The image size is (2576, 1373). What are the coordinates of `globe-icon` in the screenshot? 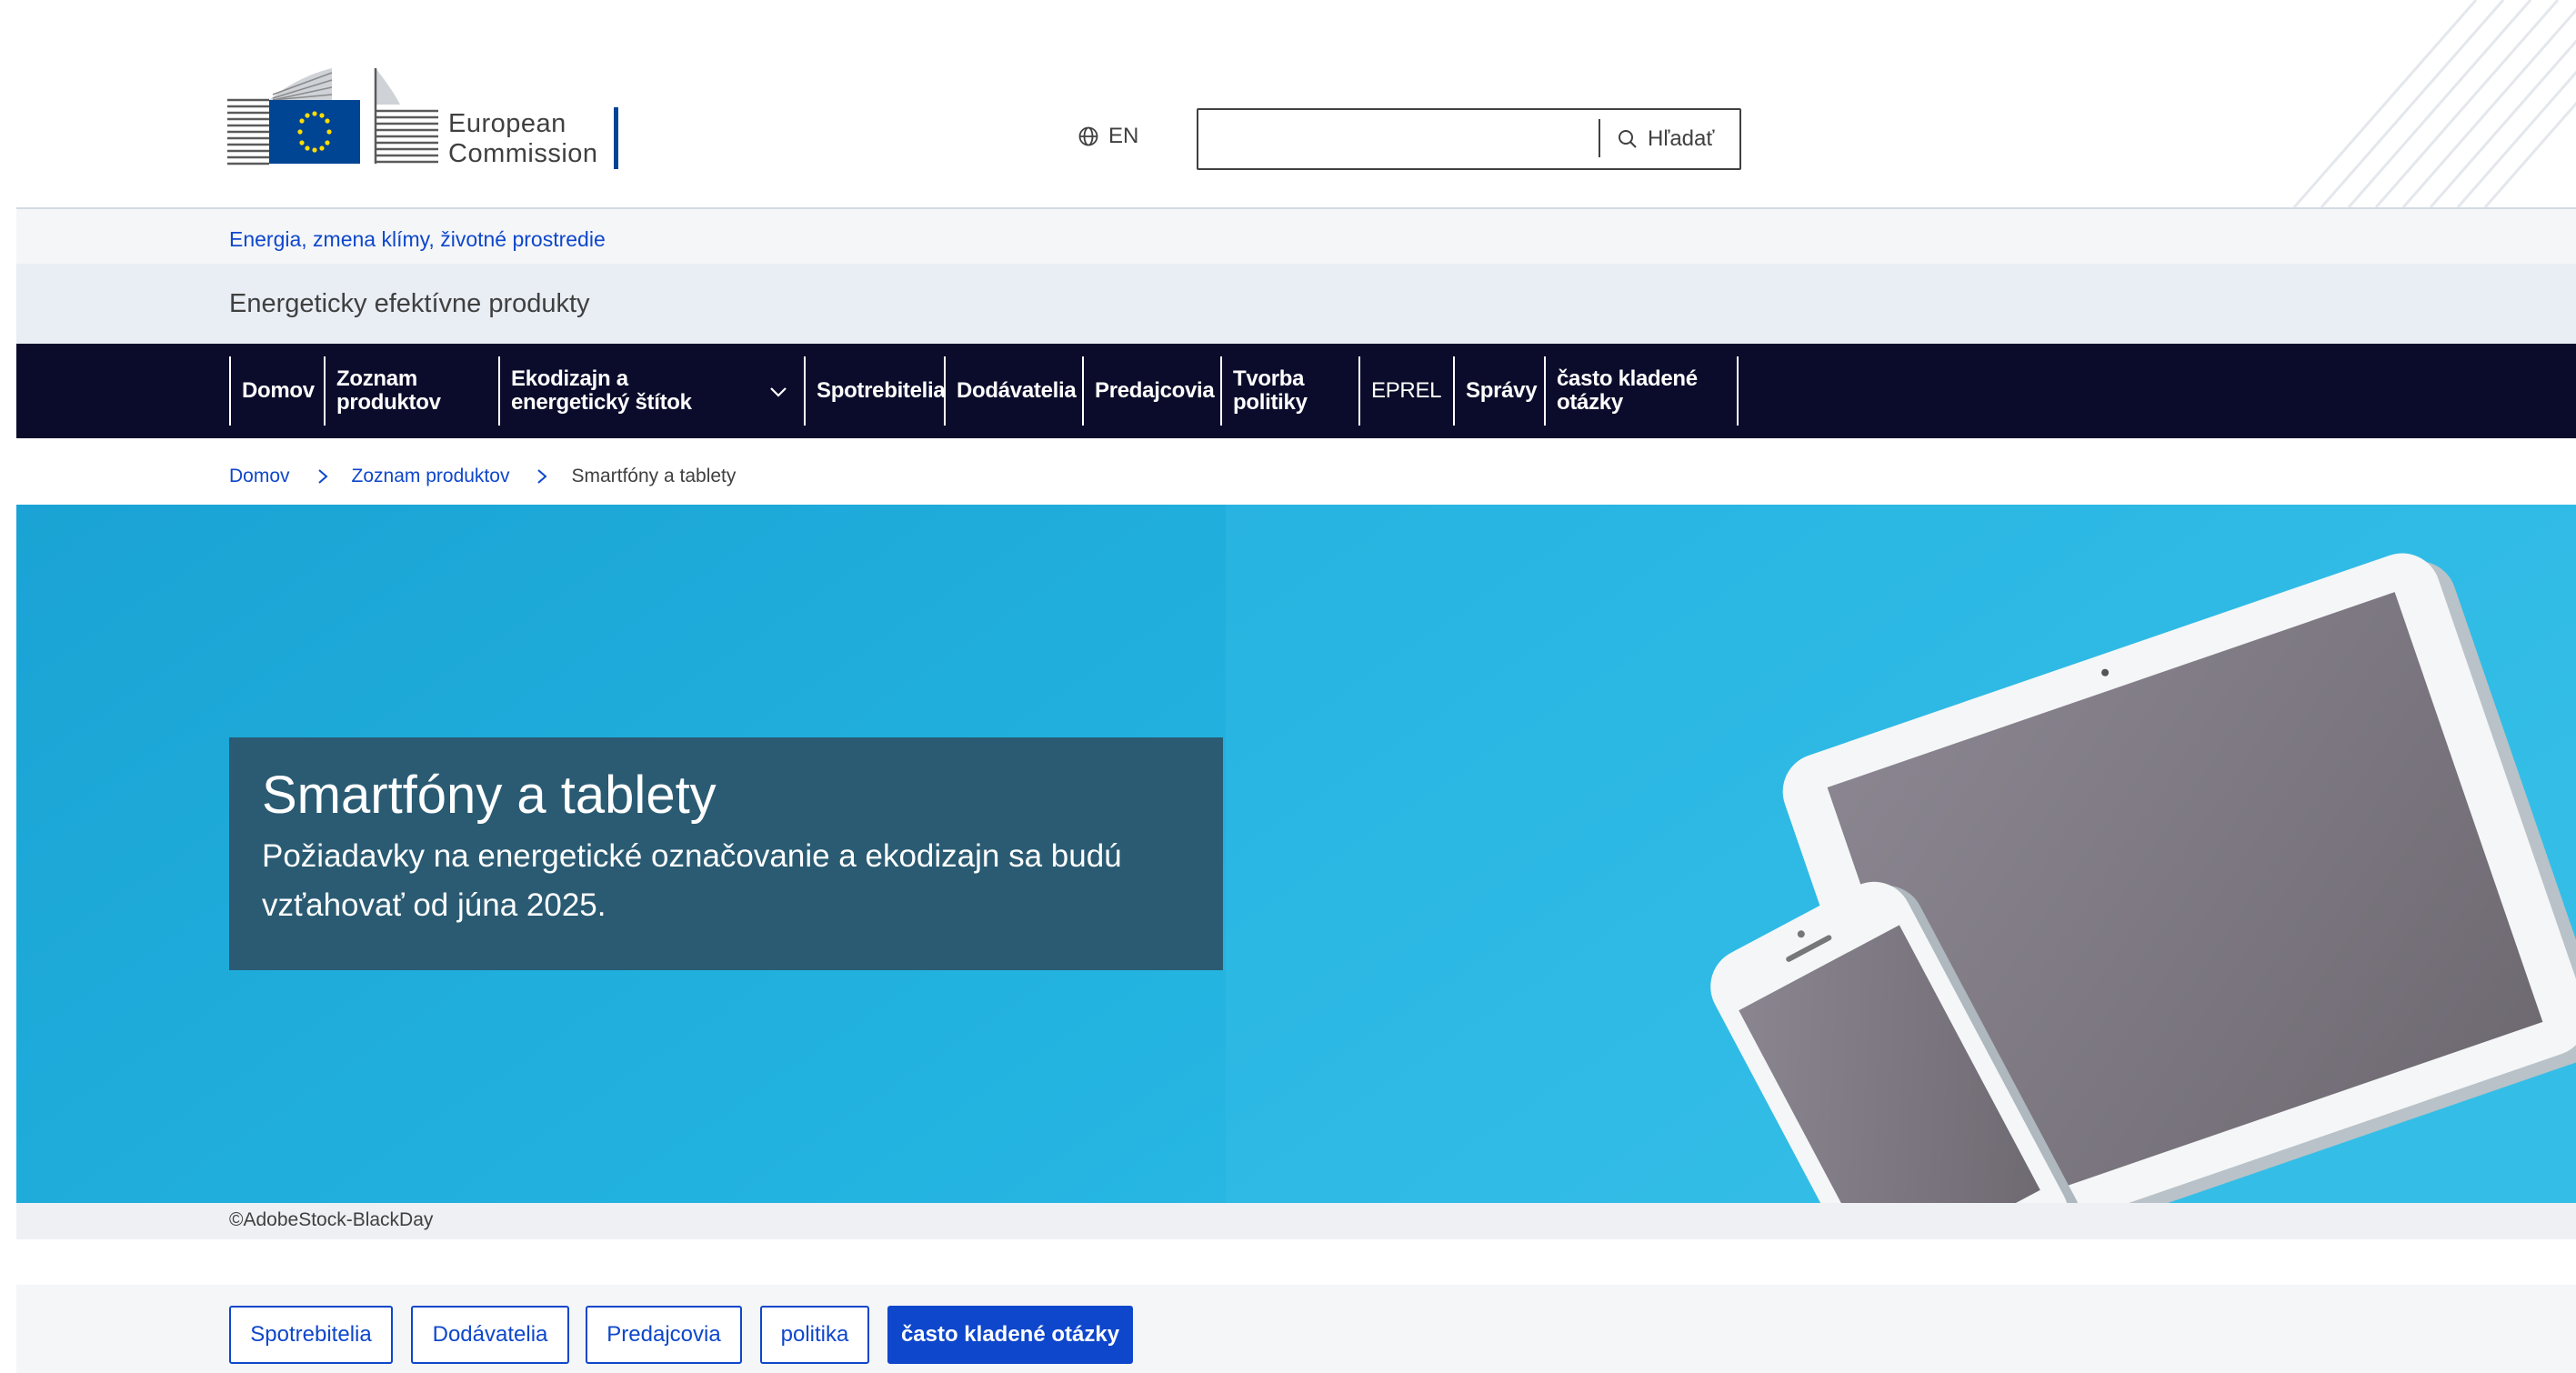 It's located at (1088, 136).